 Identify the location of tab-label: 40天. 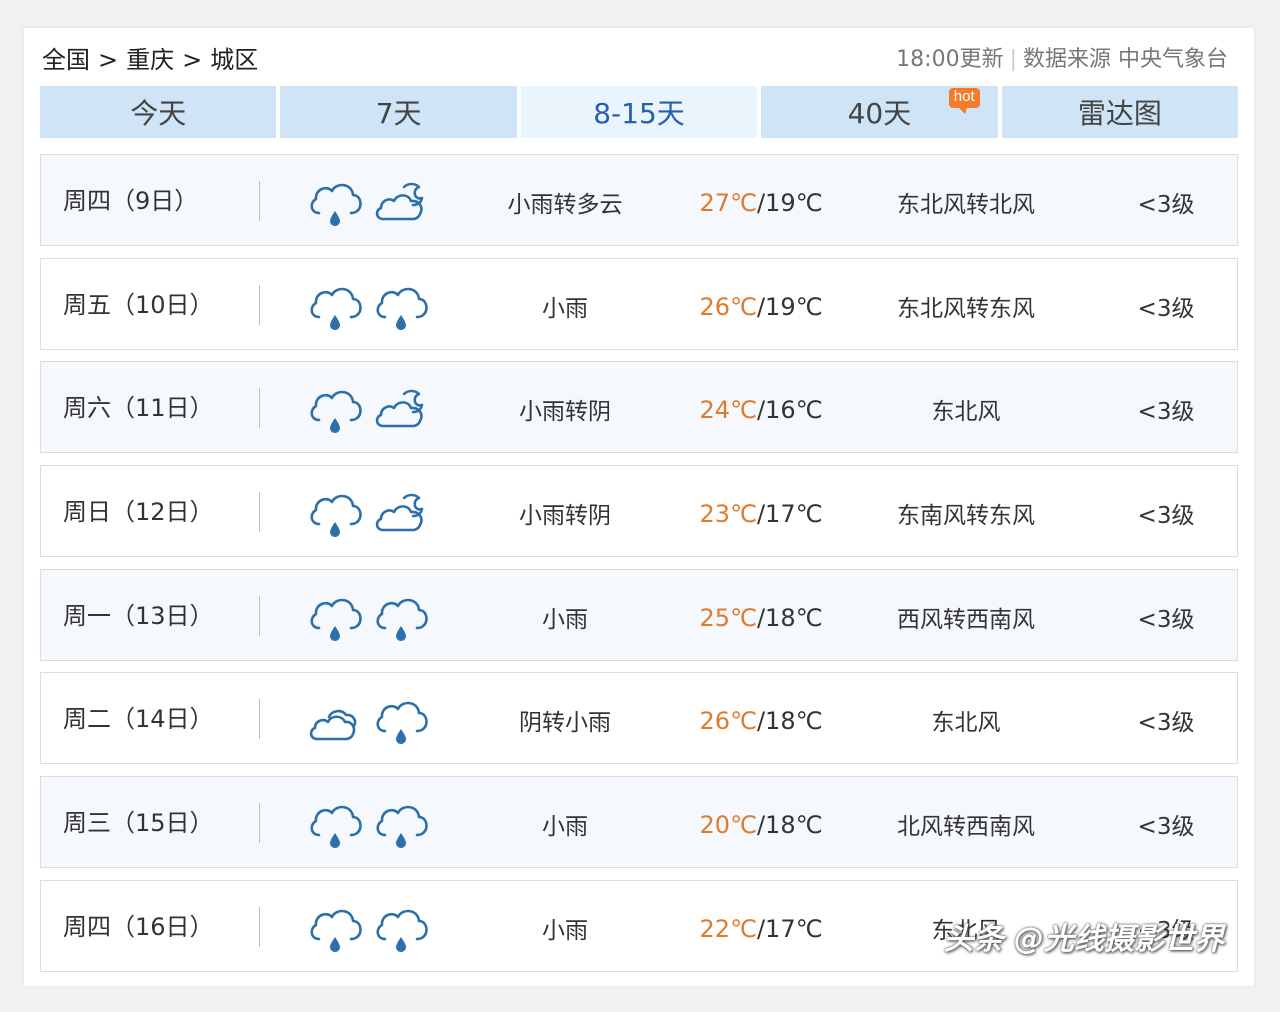
(879, 113).